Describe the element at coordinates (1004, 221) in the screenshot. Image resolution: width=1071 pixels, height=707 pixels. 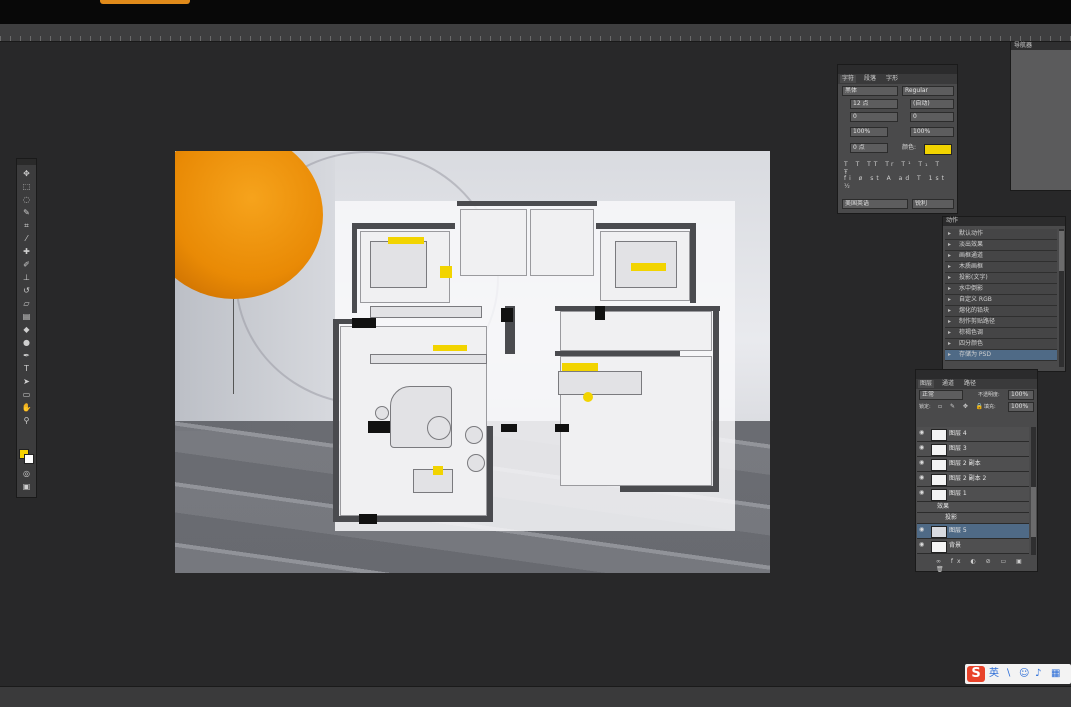
I see `actions-panel-header` at that location.